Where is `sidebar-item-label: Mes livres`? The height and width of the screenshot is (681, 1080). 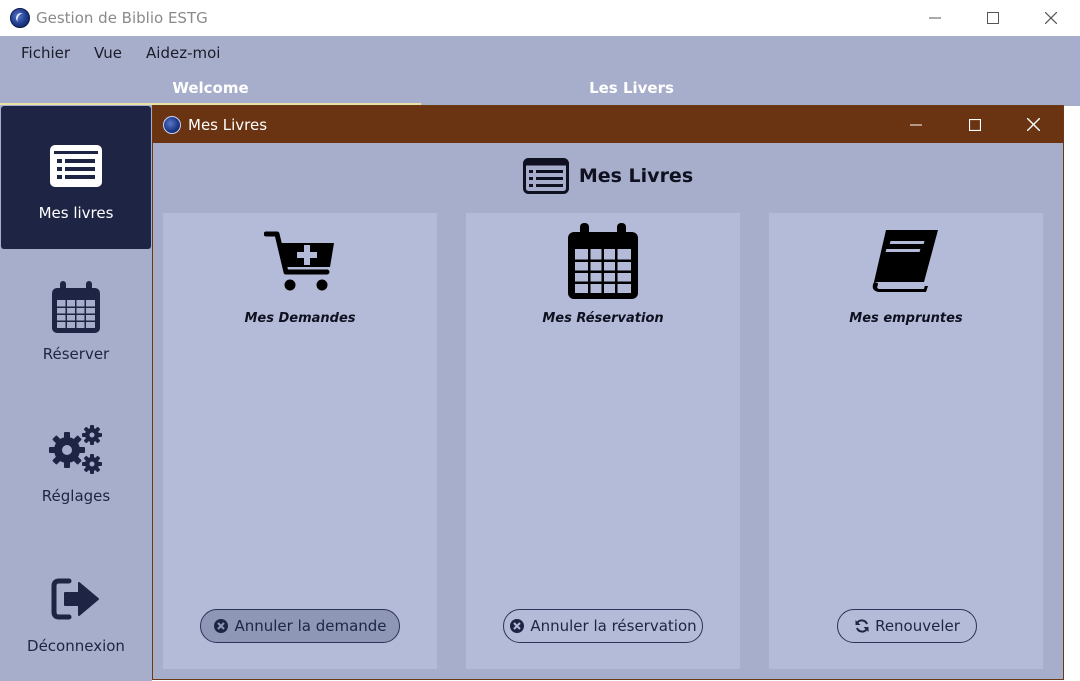
sidebar-item-label: Mes livres is located at coordinates (76, 213).